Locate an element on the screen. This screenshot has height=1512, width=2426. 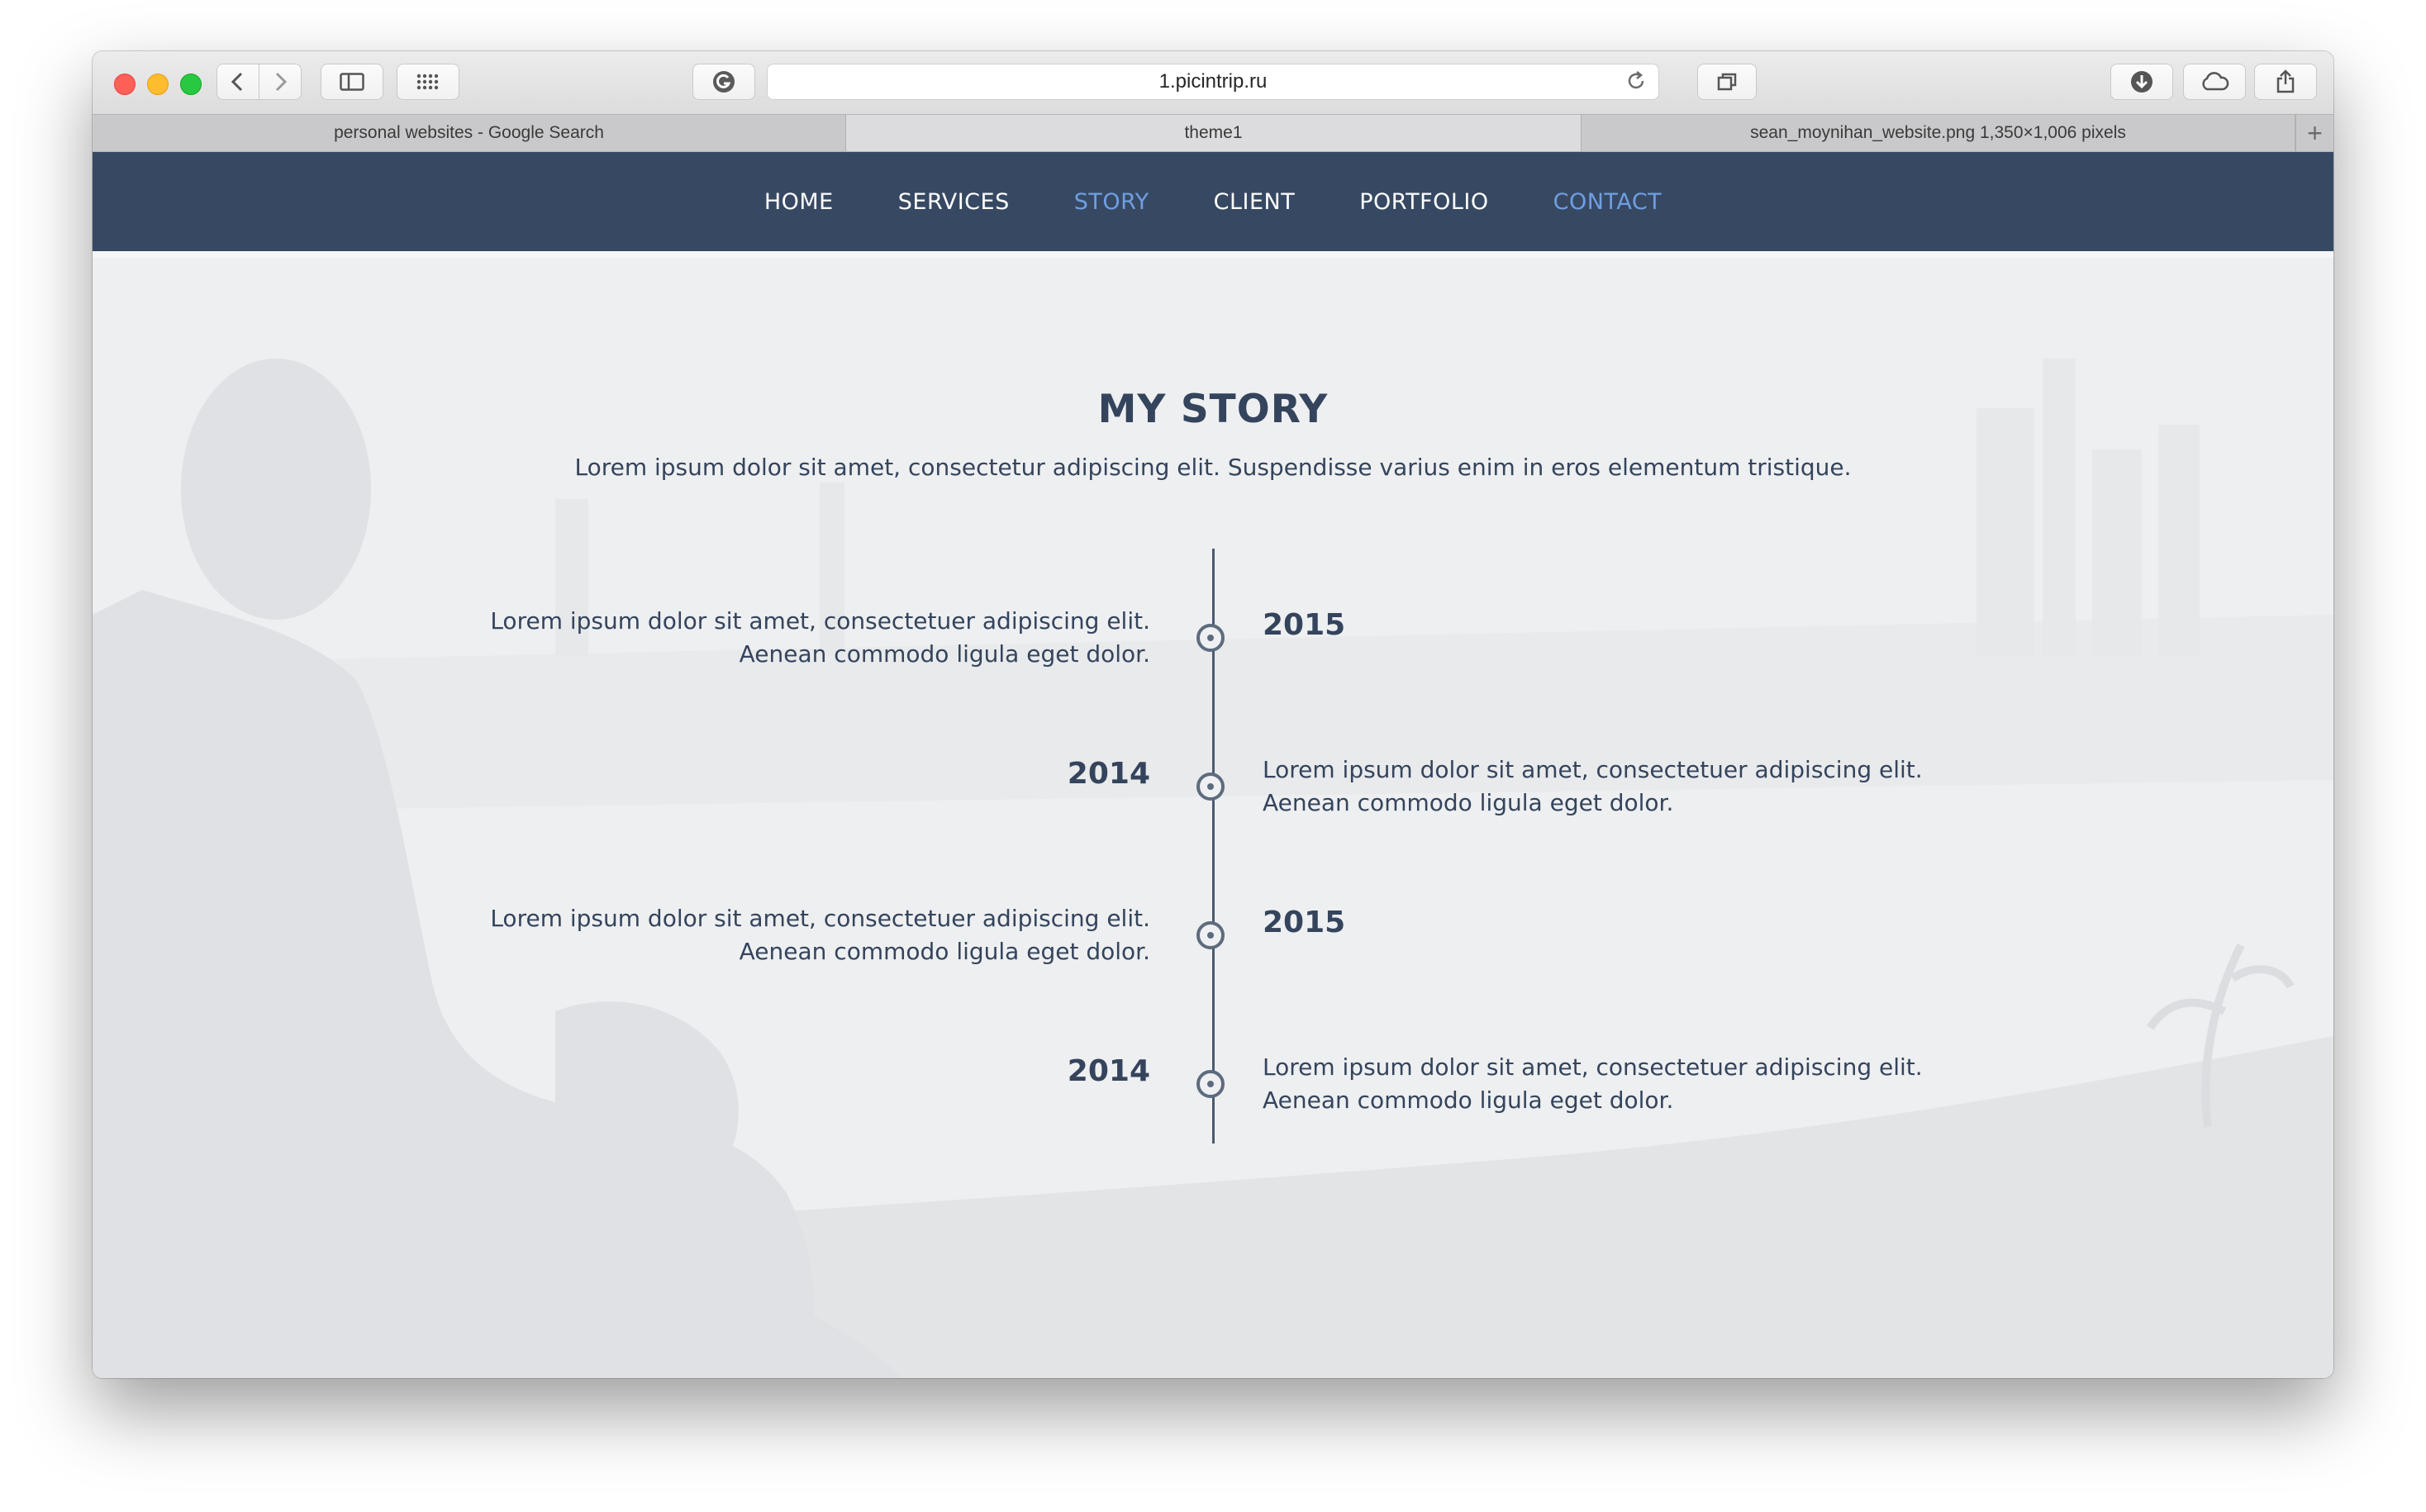
reload-icon is located at coordinates (1636, 83).